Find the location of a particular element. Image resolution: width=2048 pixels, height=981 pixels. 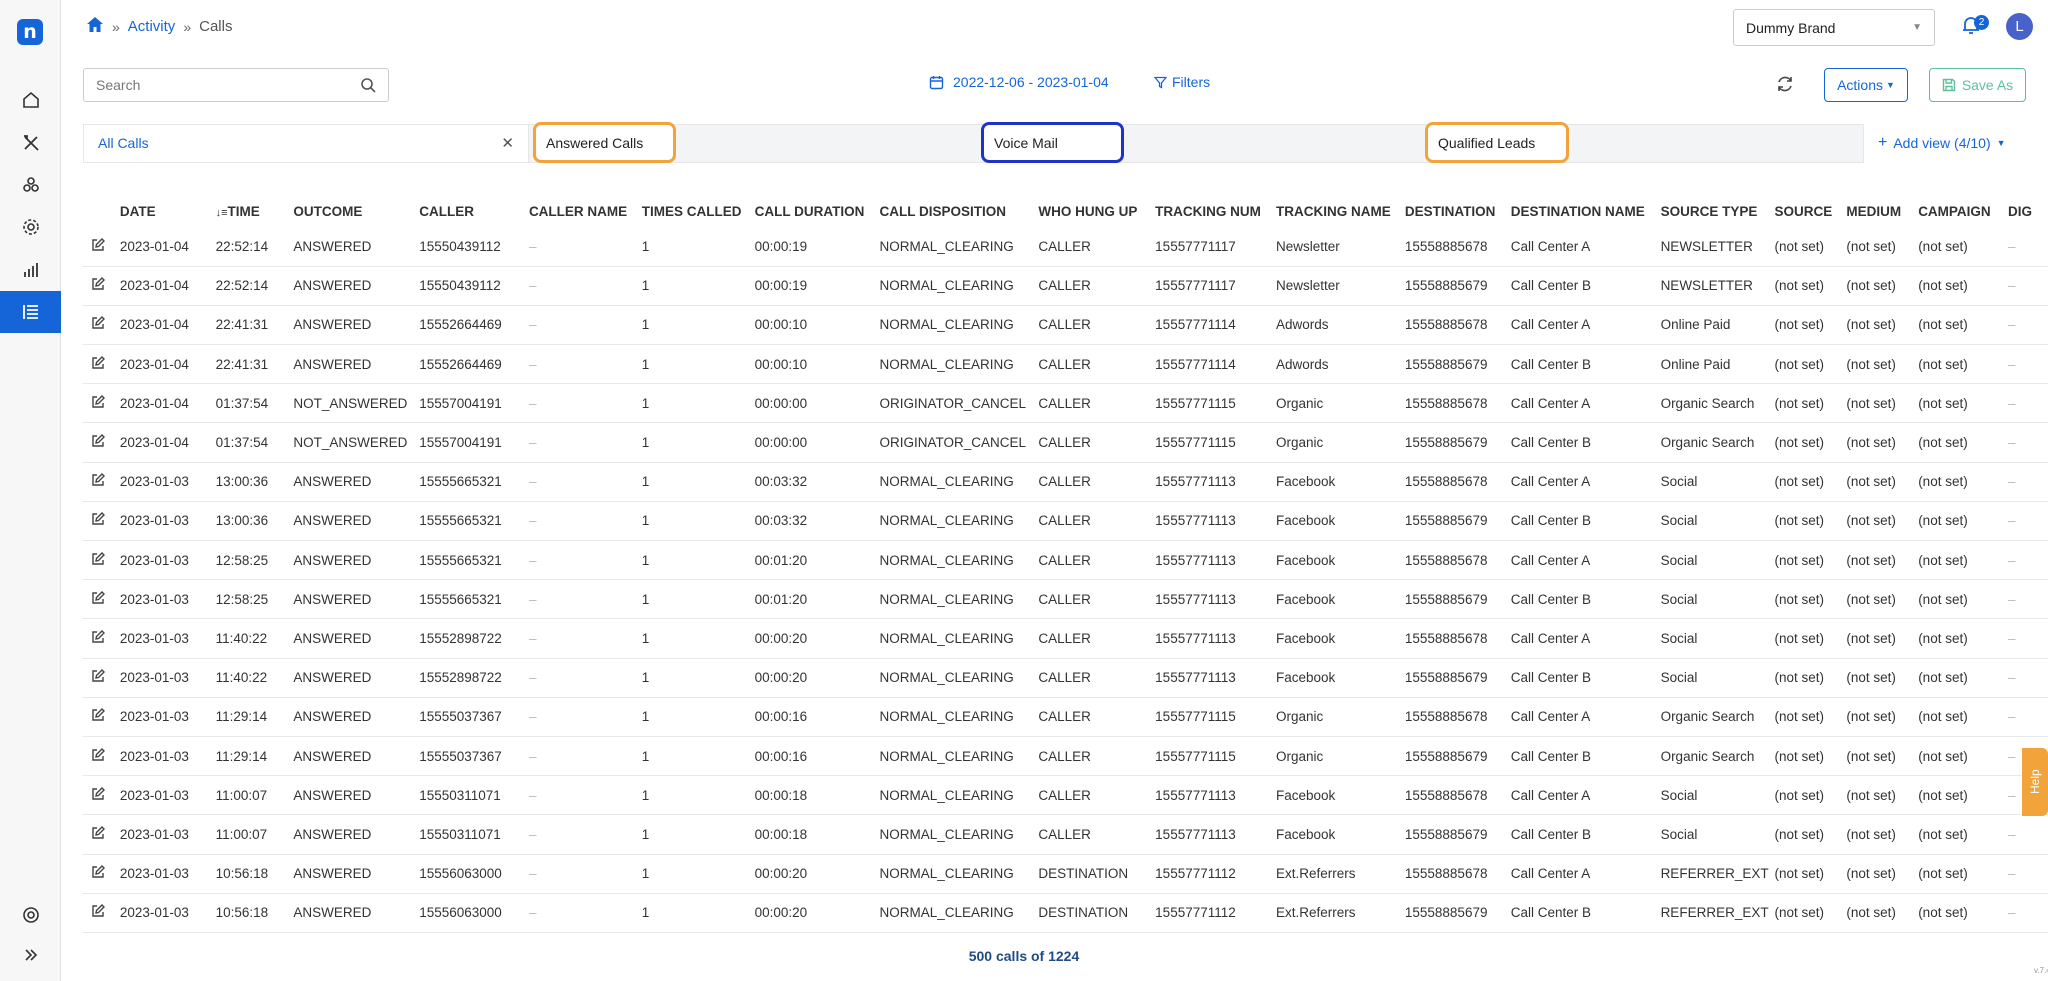

sort-descending-icon: ↓≡ is located at coordinates (222, 213).